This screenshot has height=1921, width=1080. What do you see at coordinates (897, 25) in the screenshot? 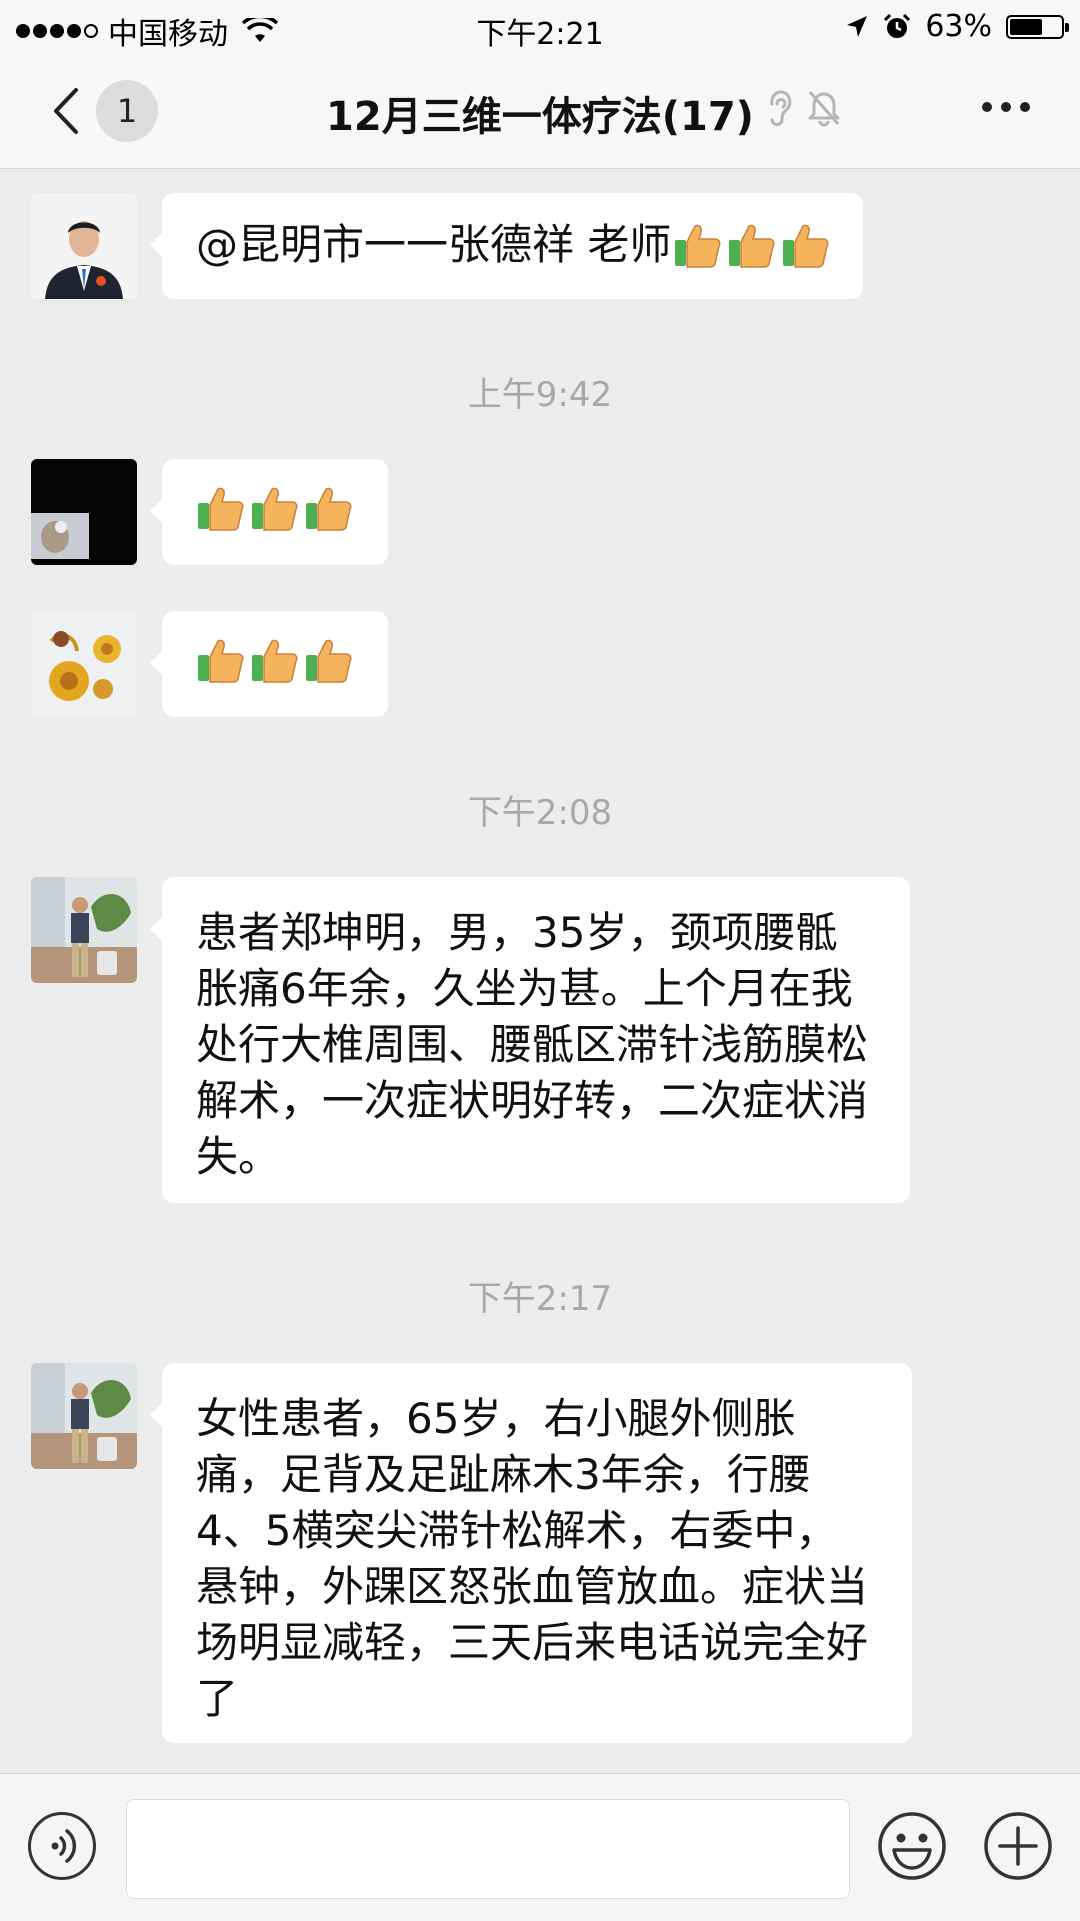
I see `alarm-icon` at bounding box center [897, 25].